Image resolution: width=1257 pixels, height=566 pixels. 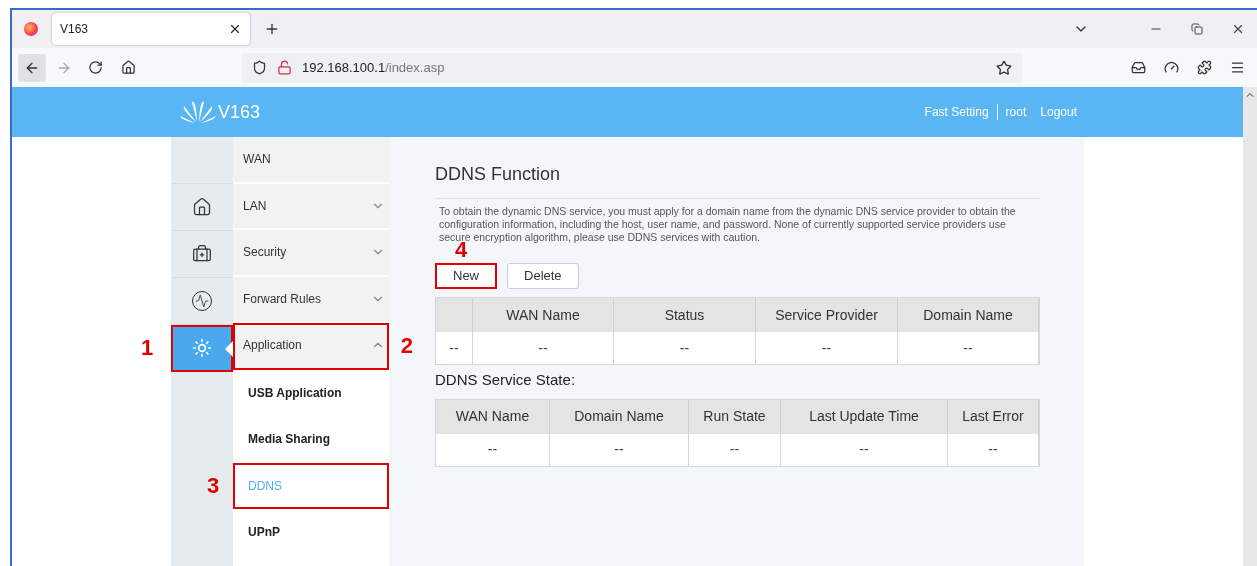 What do you see at coordinates (272, 29) in the screenshot?
I see `new-tab-icon` at bounding box center [272, 29].